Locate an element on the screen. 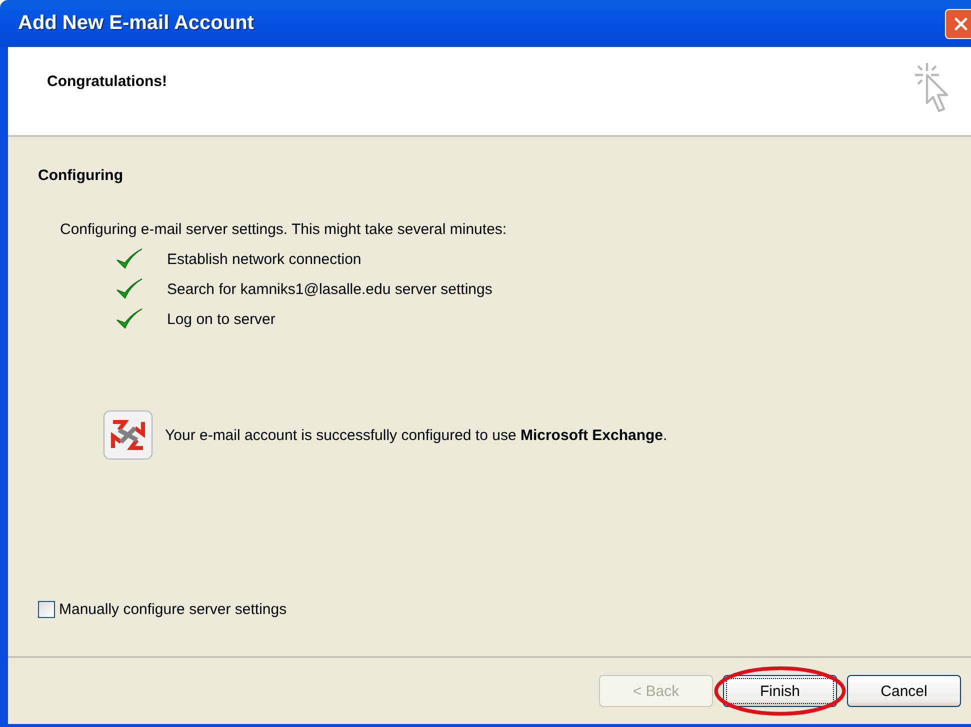 This screenshot has height=727, width=971. section-title: Configuring is located at coordinates (80, 175).